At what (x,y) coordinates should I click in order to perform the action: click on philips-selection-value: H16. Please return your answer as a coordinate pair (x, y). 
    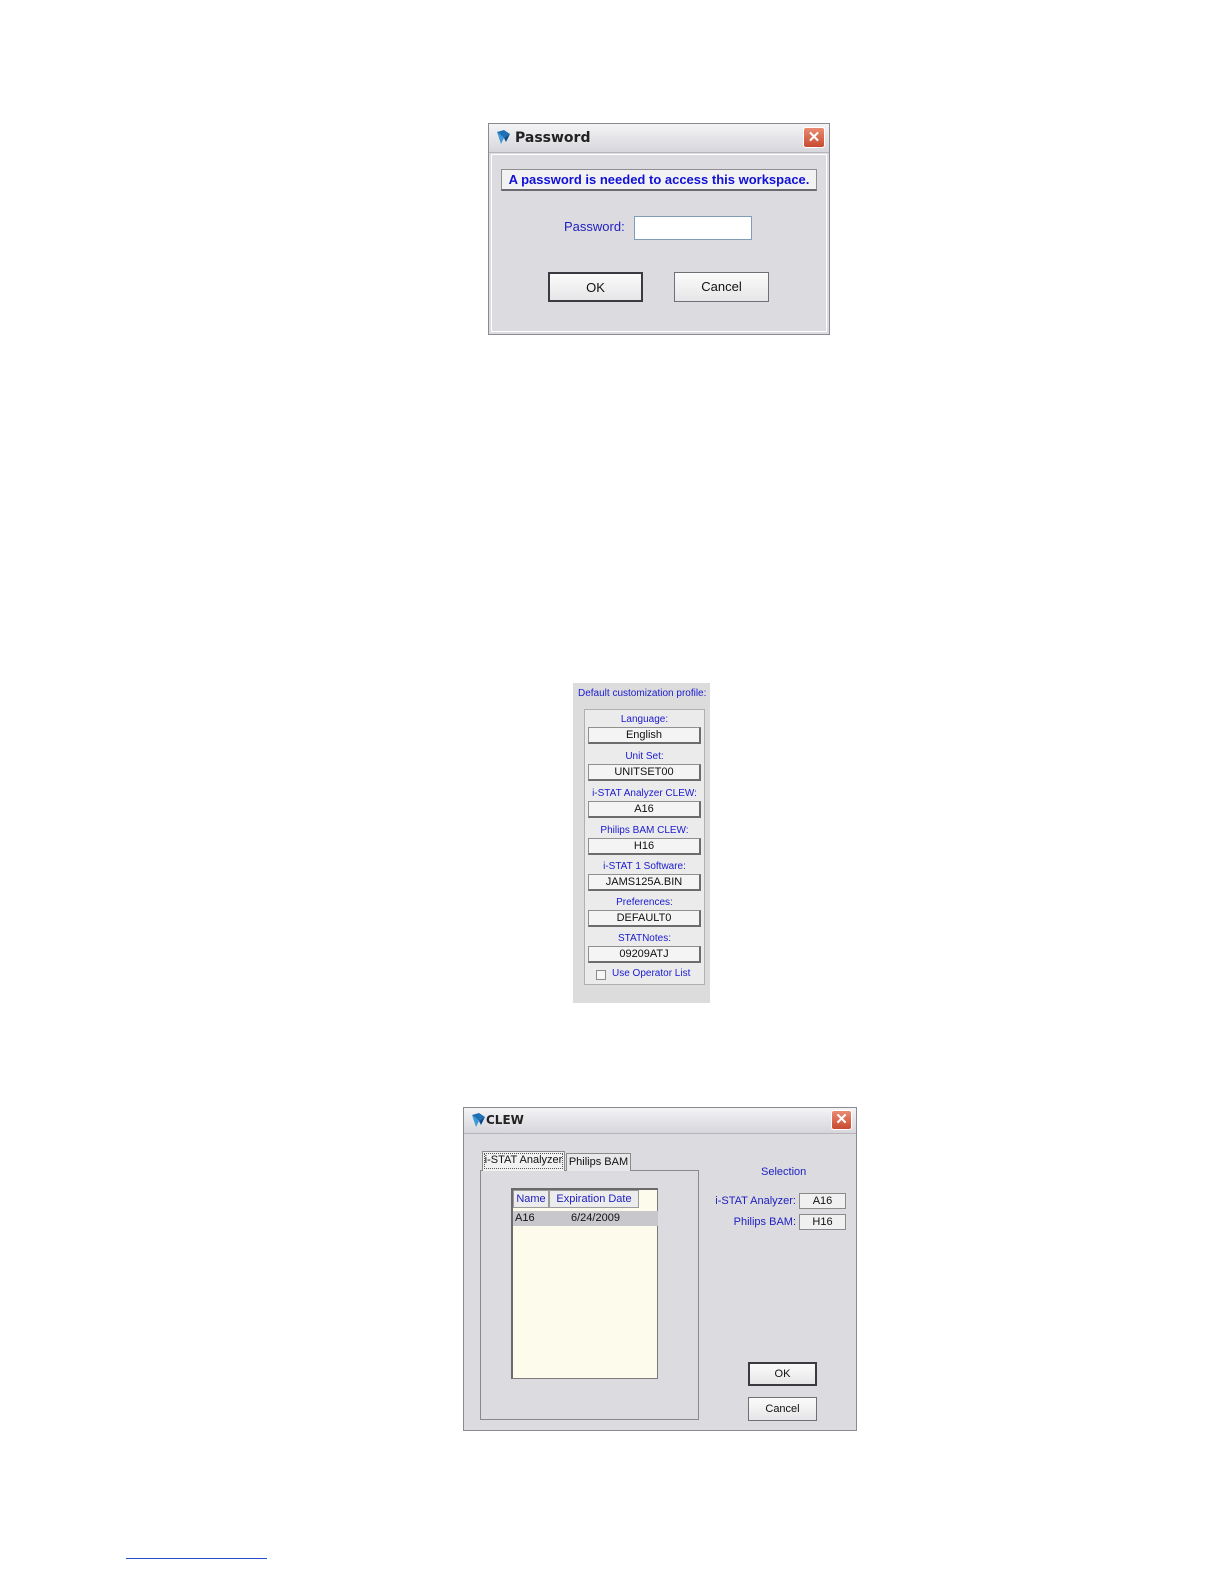
    Looking at the image, I should click on (822, 1222).